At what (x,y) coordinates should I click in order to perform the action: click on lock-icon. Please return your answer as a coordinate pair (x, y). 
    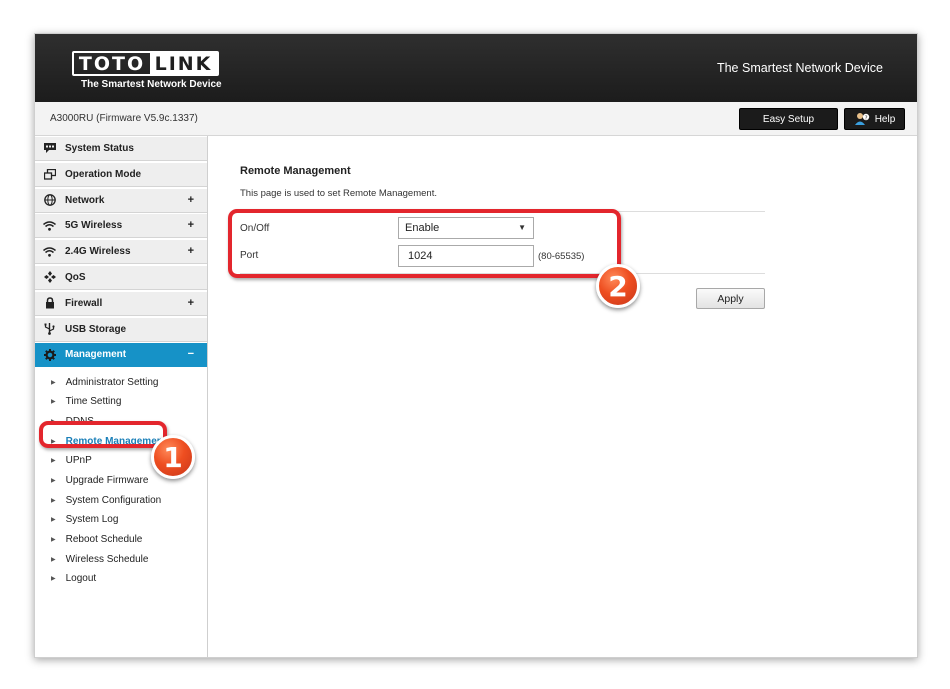
    Looking at the image, I should click on (49, 303).